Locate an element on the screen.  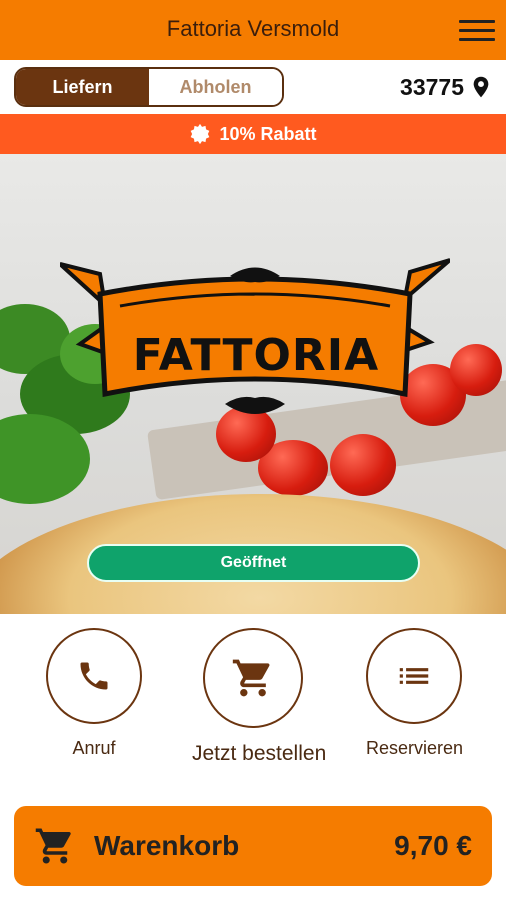
logo-wordmark: FATTORIA is located at coordinates (256, 355).